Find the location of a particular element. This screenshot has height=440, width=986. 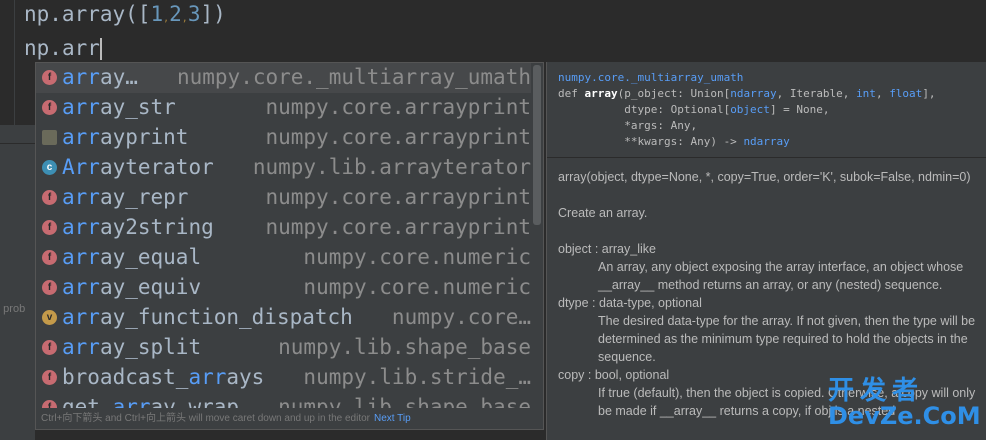

completion-item-name: array_function_dispatch is located at coordinates (207, 317).